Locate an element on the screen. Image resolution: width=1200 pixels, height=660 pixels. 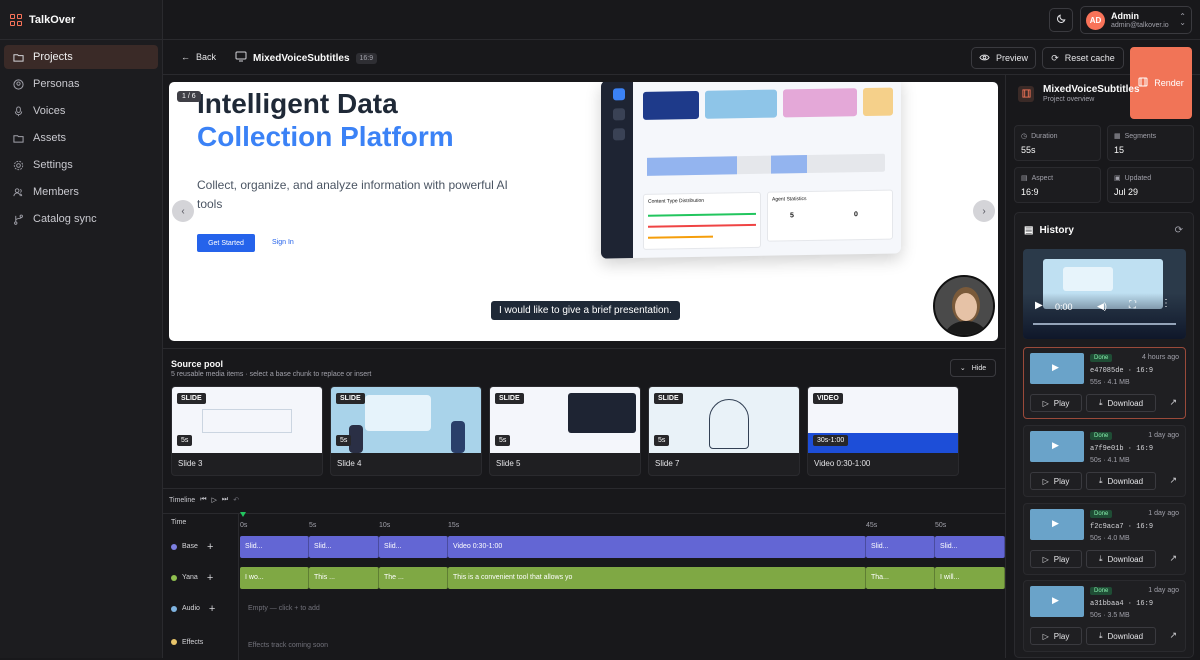
source-card: SLIDE 5s Slide 3 is located at coordinates (247, 431).